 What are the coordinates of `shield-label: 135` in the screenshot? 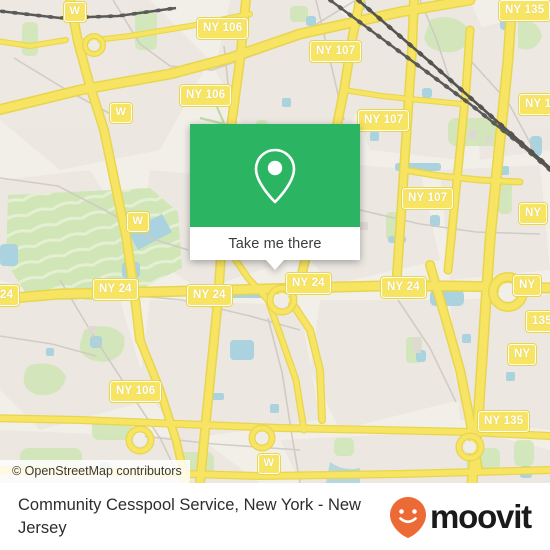 It's located at (537, 321).